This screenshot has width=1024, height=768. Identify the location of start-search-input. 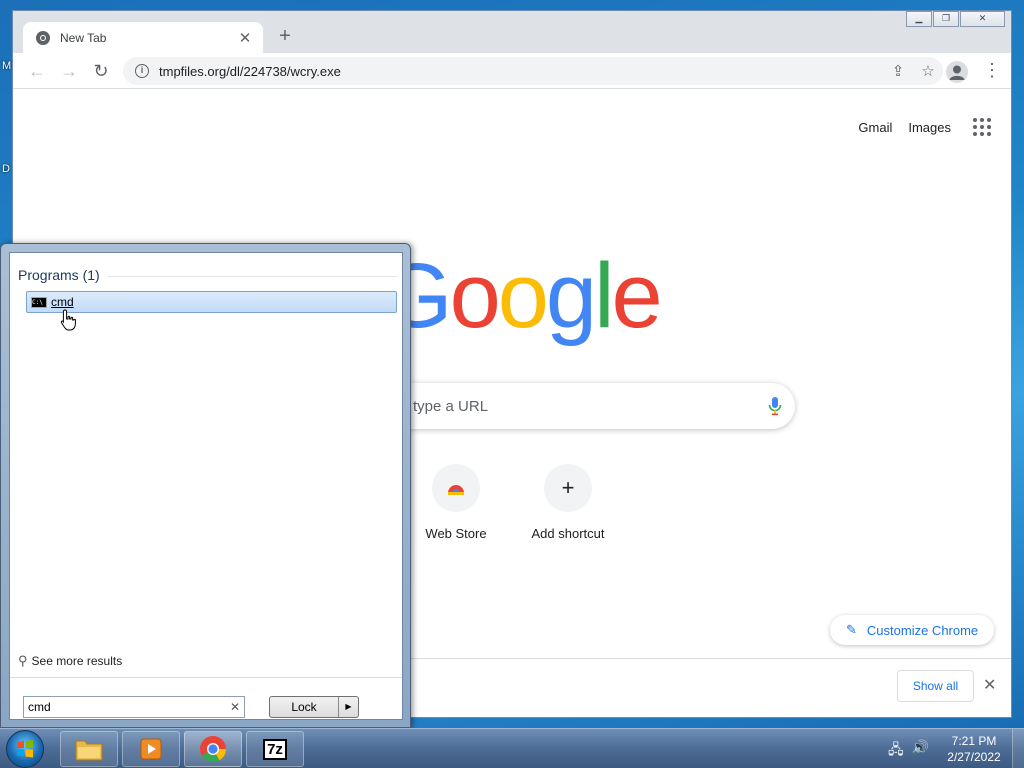
(129, 707).